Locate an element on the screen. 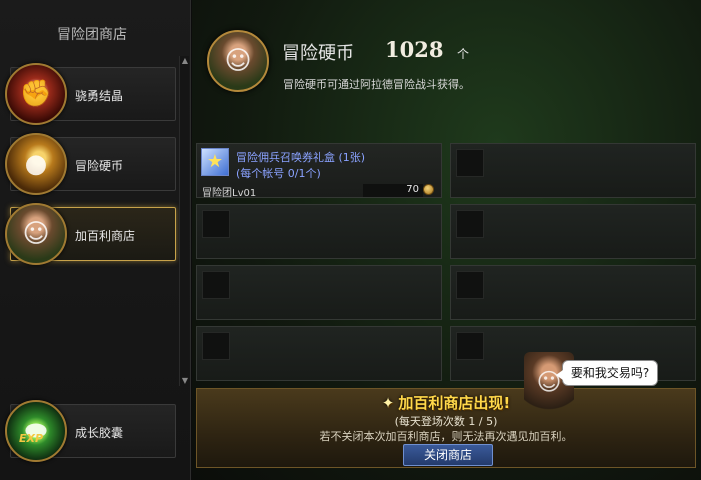 The width and height of the screenshot is (701, 480). close-shop-button: 关闭商店 is located at coordinates (448, 455).